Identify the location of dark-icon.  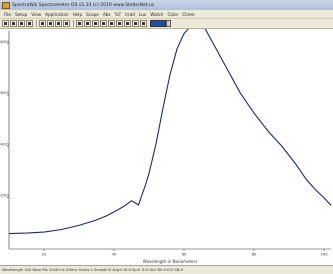
(66, 23).